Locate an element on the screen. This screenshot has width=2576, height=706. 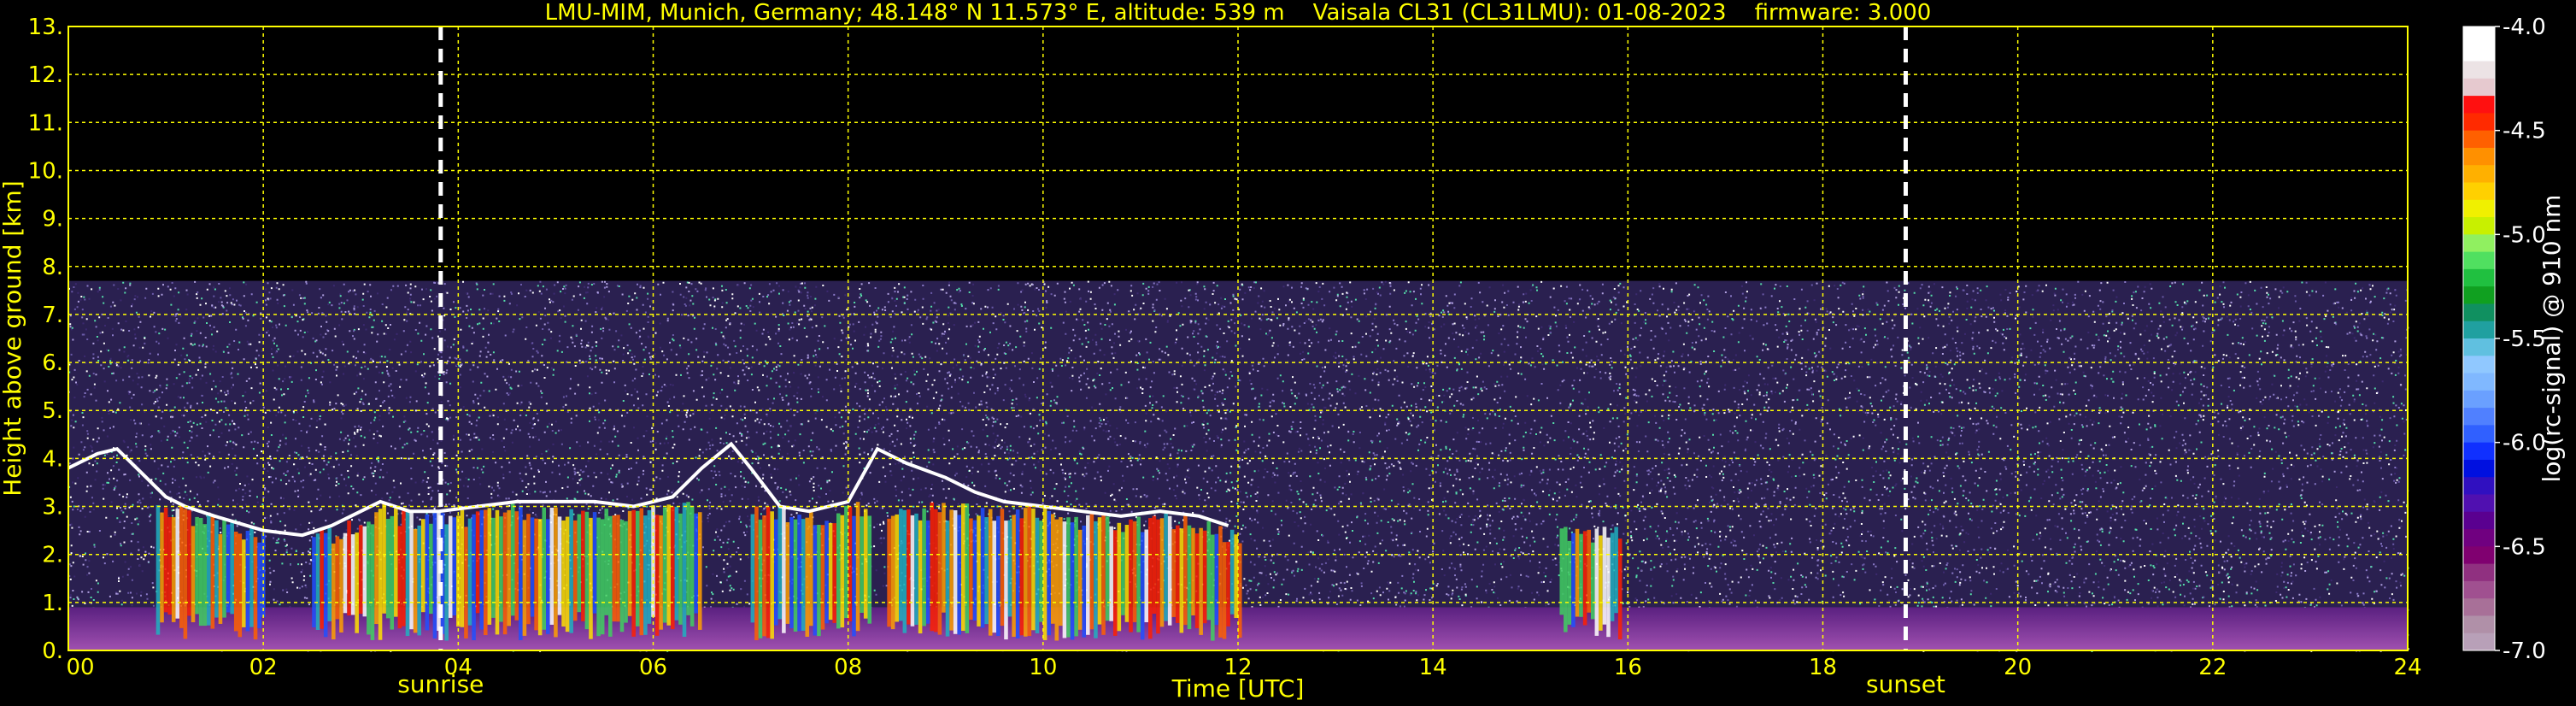
x-tick-label: 00 is located at coordinates (80, 667).